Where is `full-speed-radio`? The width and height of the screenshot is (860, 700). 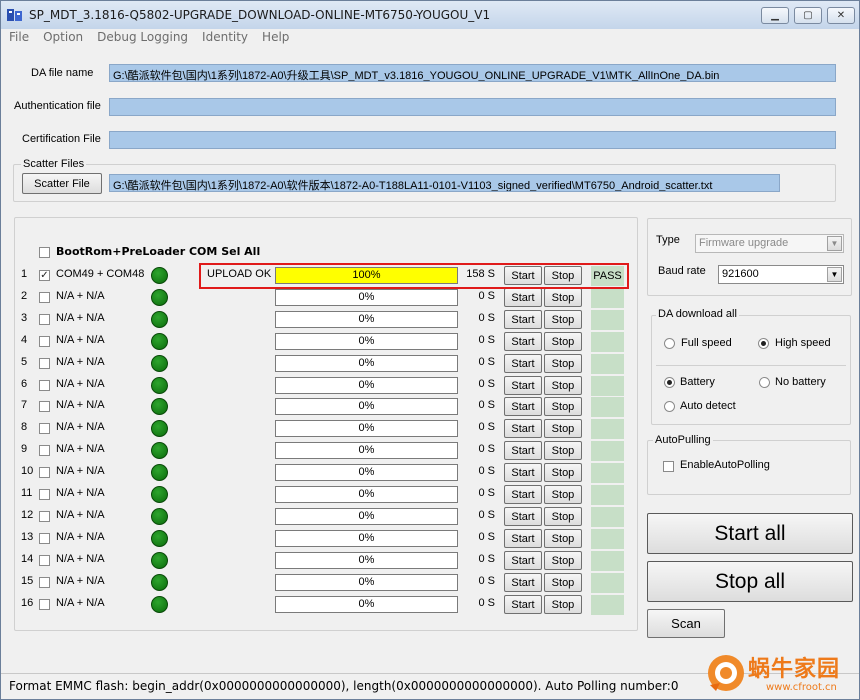
full-speed-radio is located at coordinates (669, 343).